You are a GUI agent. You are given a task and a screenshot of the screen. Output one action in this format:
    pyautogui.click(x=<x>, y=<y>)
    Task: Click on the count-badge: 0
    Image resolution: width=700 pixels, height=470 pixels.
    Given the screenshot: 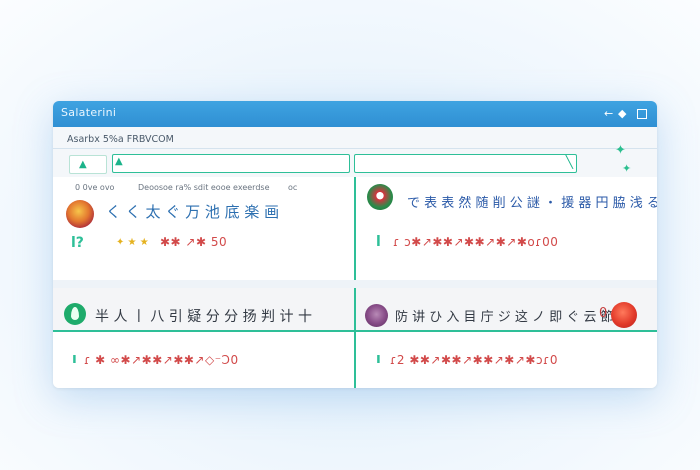 What is the action you would take?
    pyautogui.click(x=603, y=313)
    